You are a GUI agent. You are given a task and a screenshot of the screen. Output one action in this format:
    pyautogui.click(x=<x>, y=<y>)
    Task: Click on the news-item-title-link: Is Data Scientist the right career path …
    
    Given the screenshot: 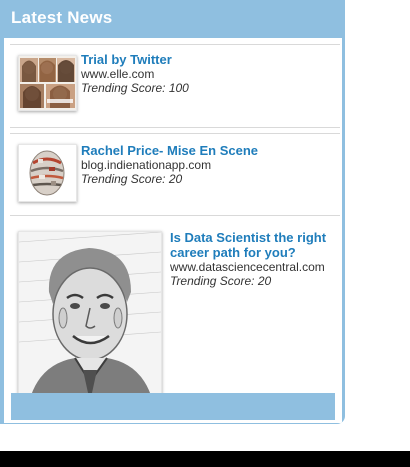 What is the action you would take?
    pyautogui.click(x=250, y=245)
    